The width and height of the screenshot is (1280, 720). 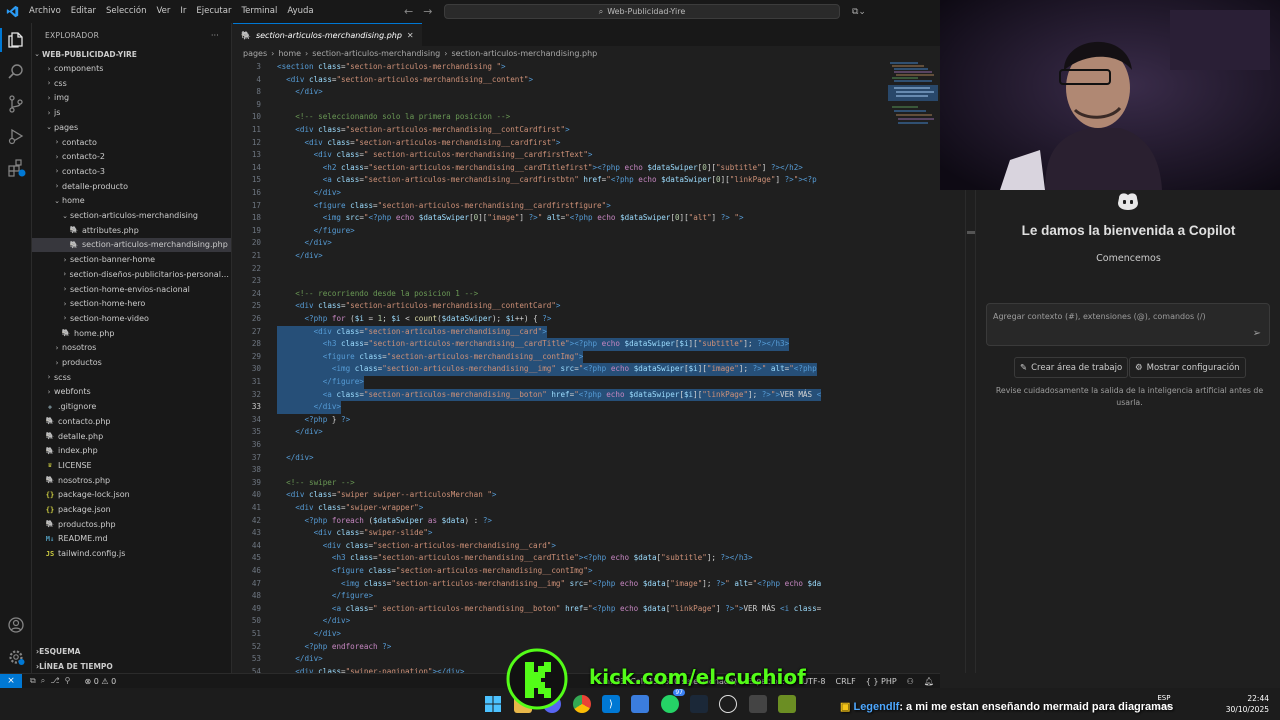 I want to click on folder-item: › scss, so click(x=131, y=377).